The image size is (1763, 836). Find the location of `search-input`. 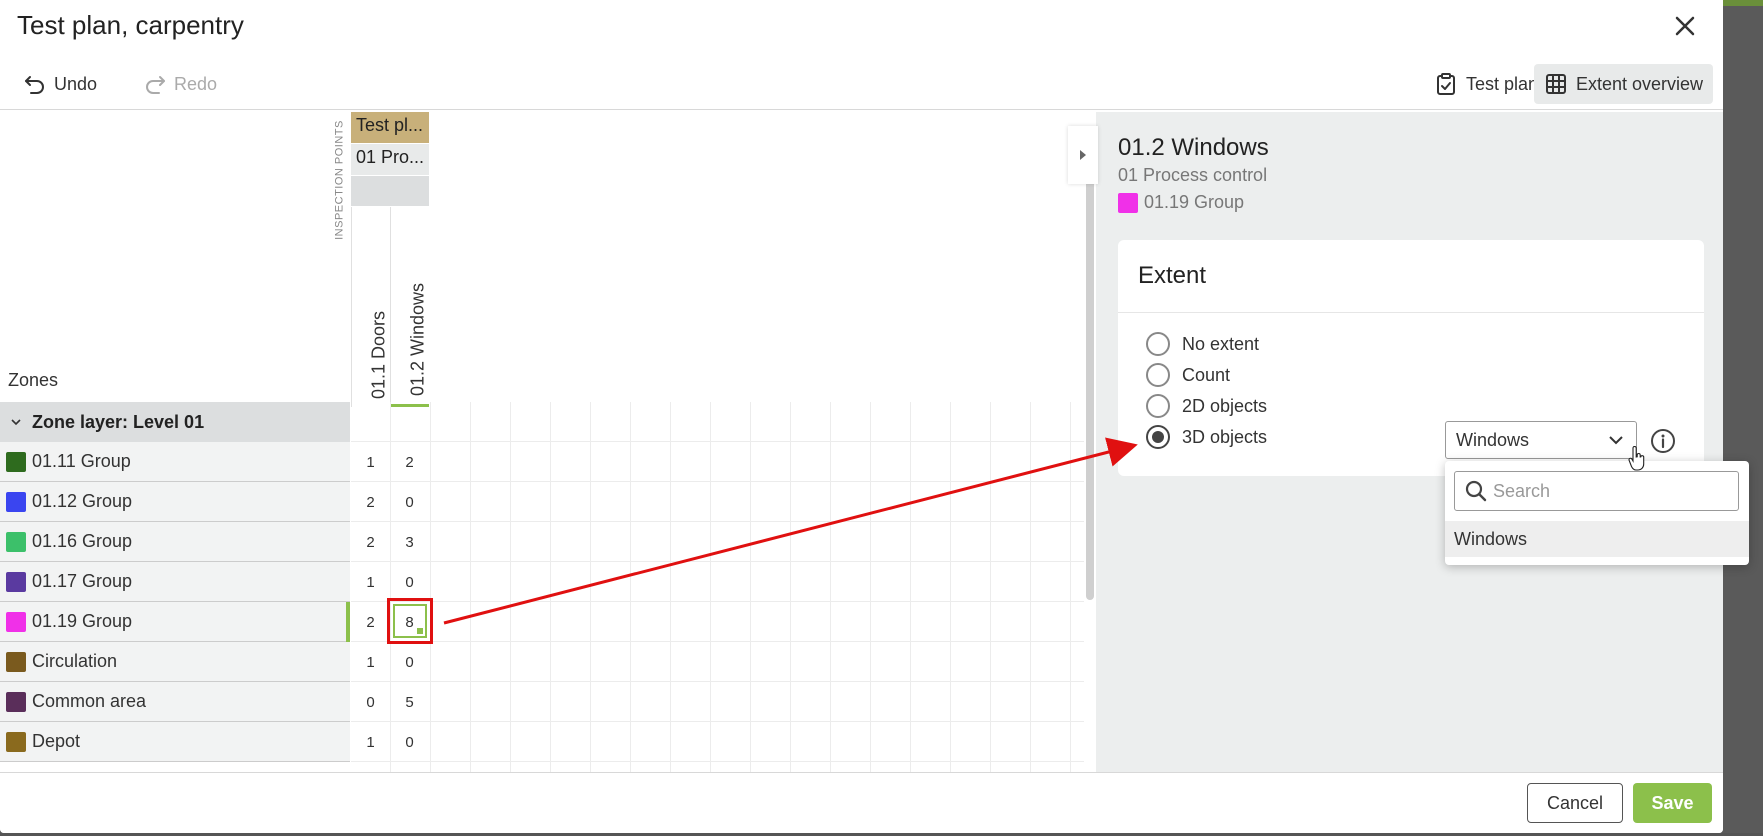

search-input is located at coordinates (1608, 491).